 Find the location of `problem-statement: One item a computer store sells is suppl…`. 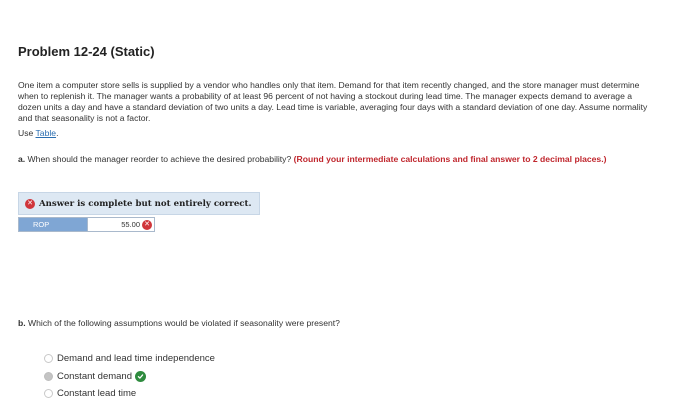

problem-statement: One item a computer store sells is suppl… is located at coordinates (333, 101).